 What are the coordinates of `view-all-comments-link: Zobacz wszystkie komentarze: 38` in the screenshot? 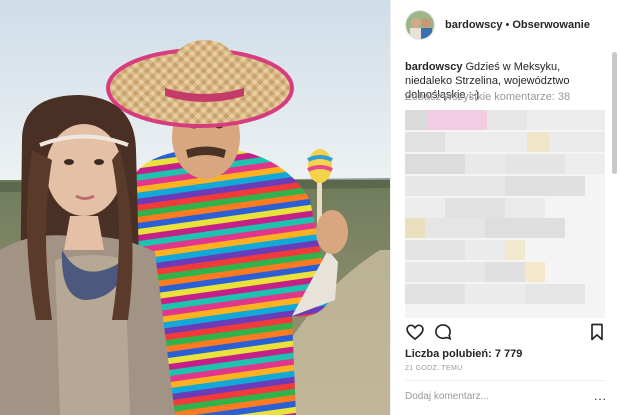 It's located at (487, 97).